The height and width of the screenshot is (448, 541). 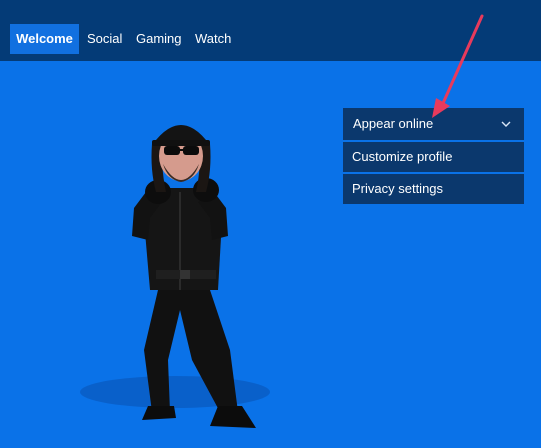 What do you see at coordinates (506, 124) in the screenshot?
I see `chevron-down-icon` at bounding box center [506, 124].